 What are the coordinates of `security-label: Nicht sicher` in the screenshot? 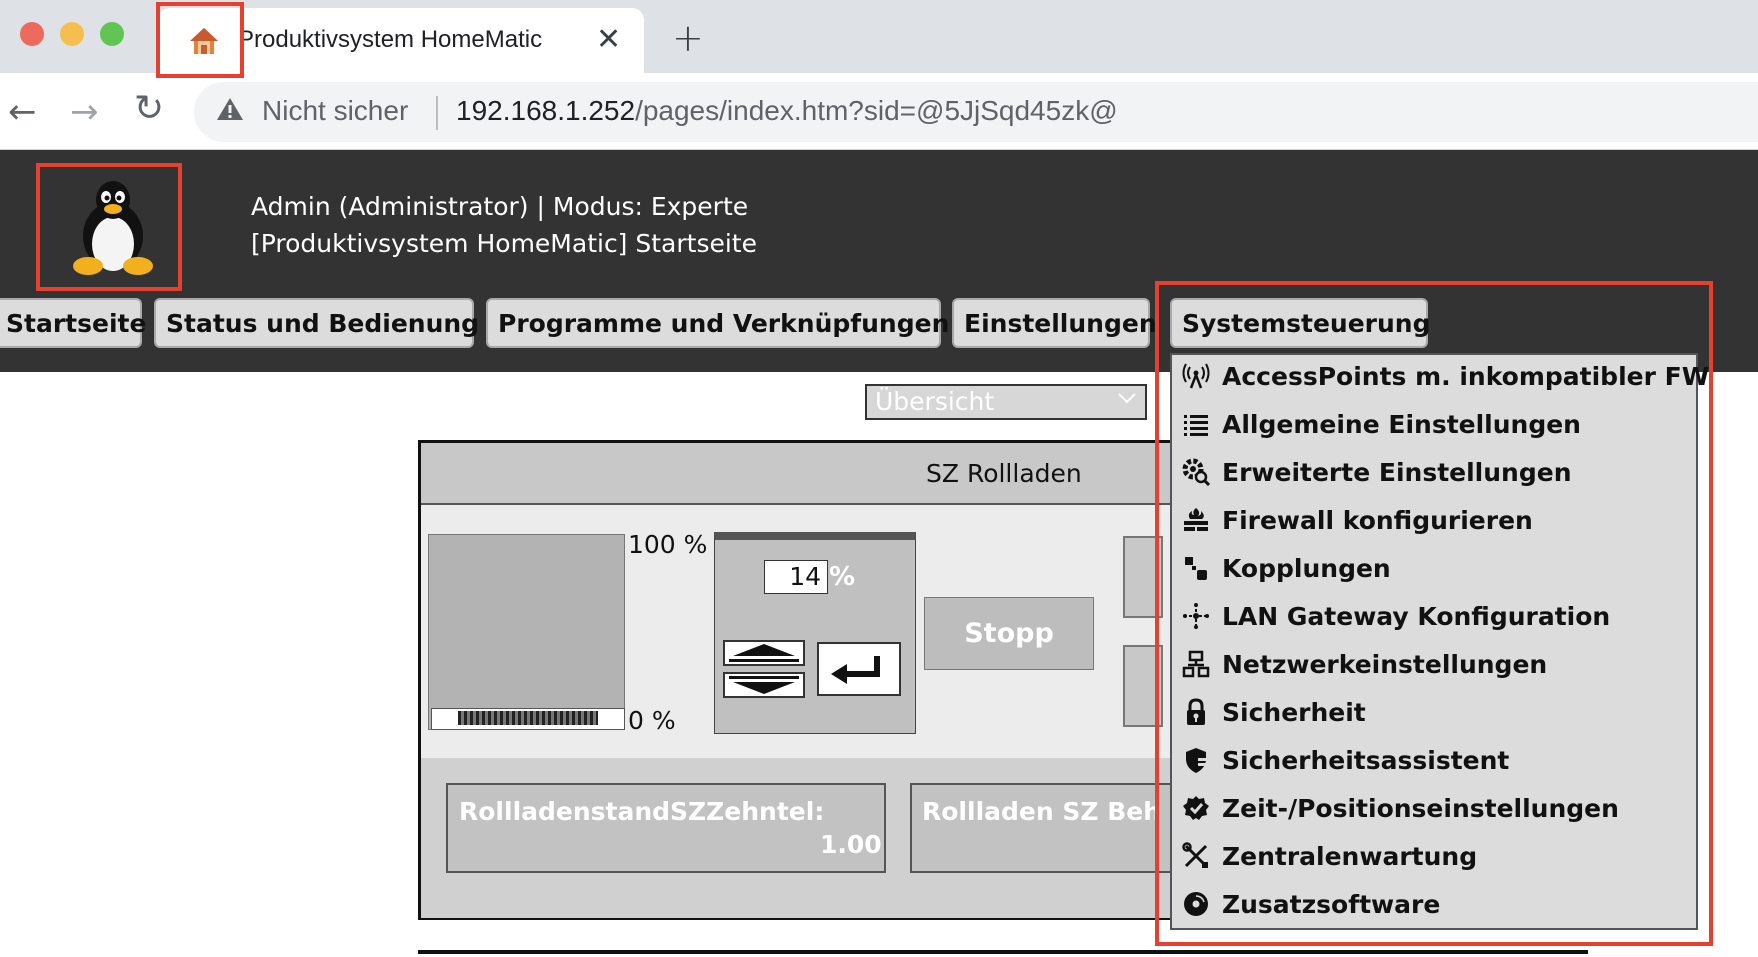 It's located at (335, 111).